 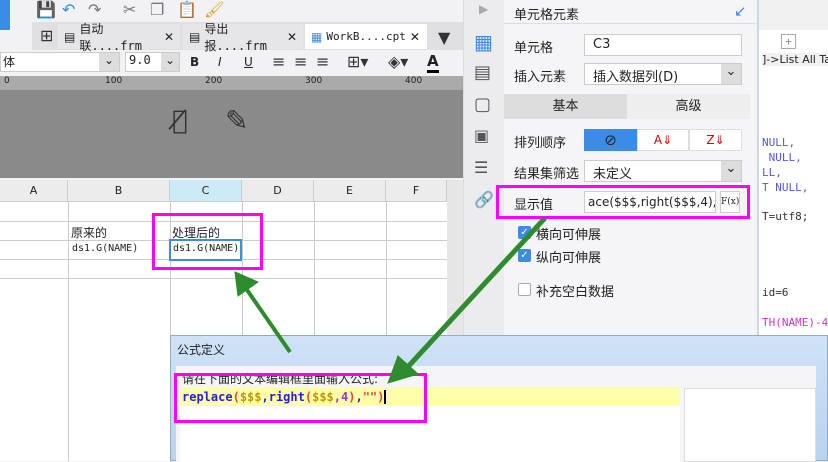 I want to click on arrow-to-dialog, so click(x=475, y=294).